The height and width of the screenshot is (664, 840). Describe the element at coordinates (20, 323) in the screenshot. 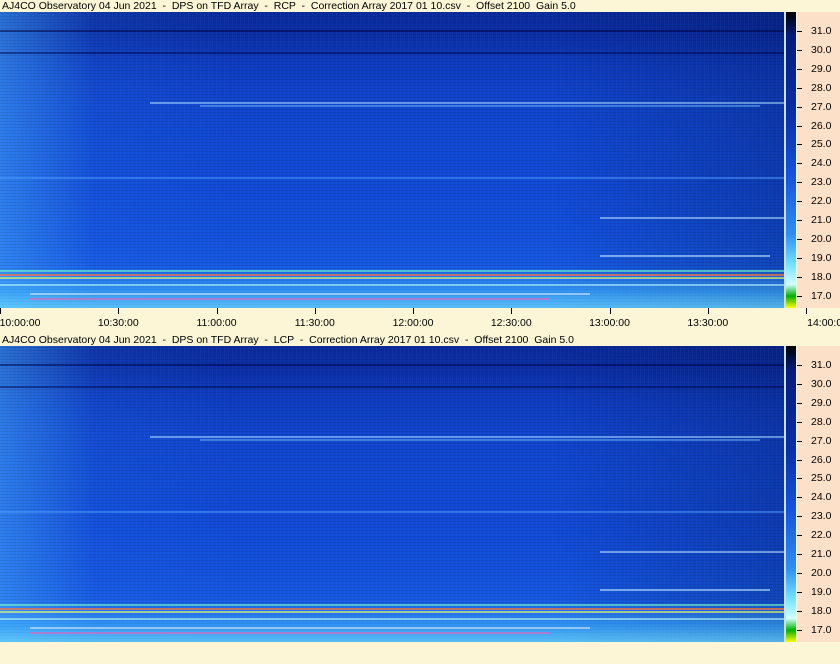

I see `time-tick-label: 10:00:00` at that location.